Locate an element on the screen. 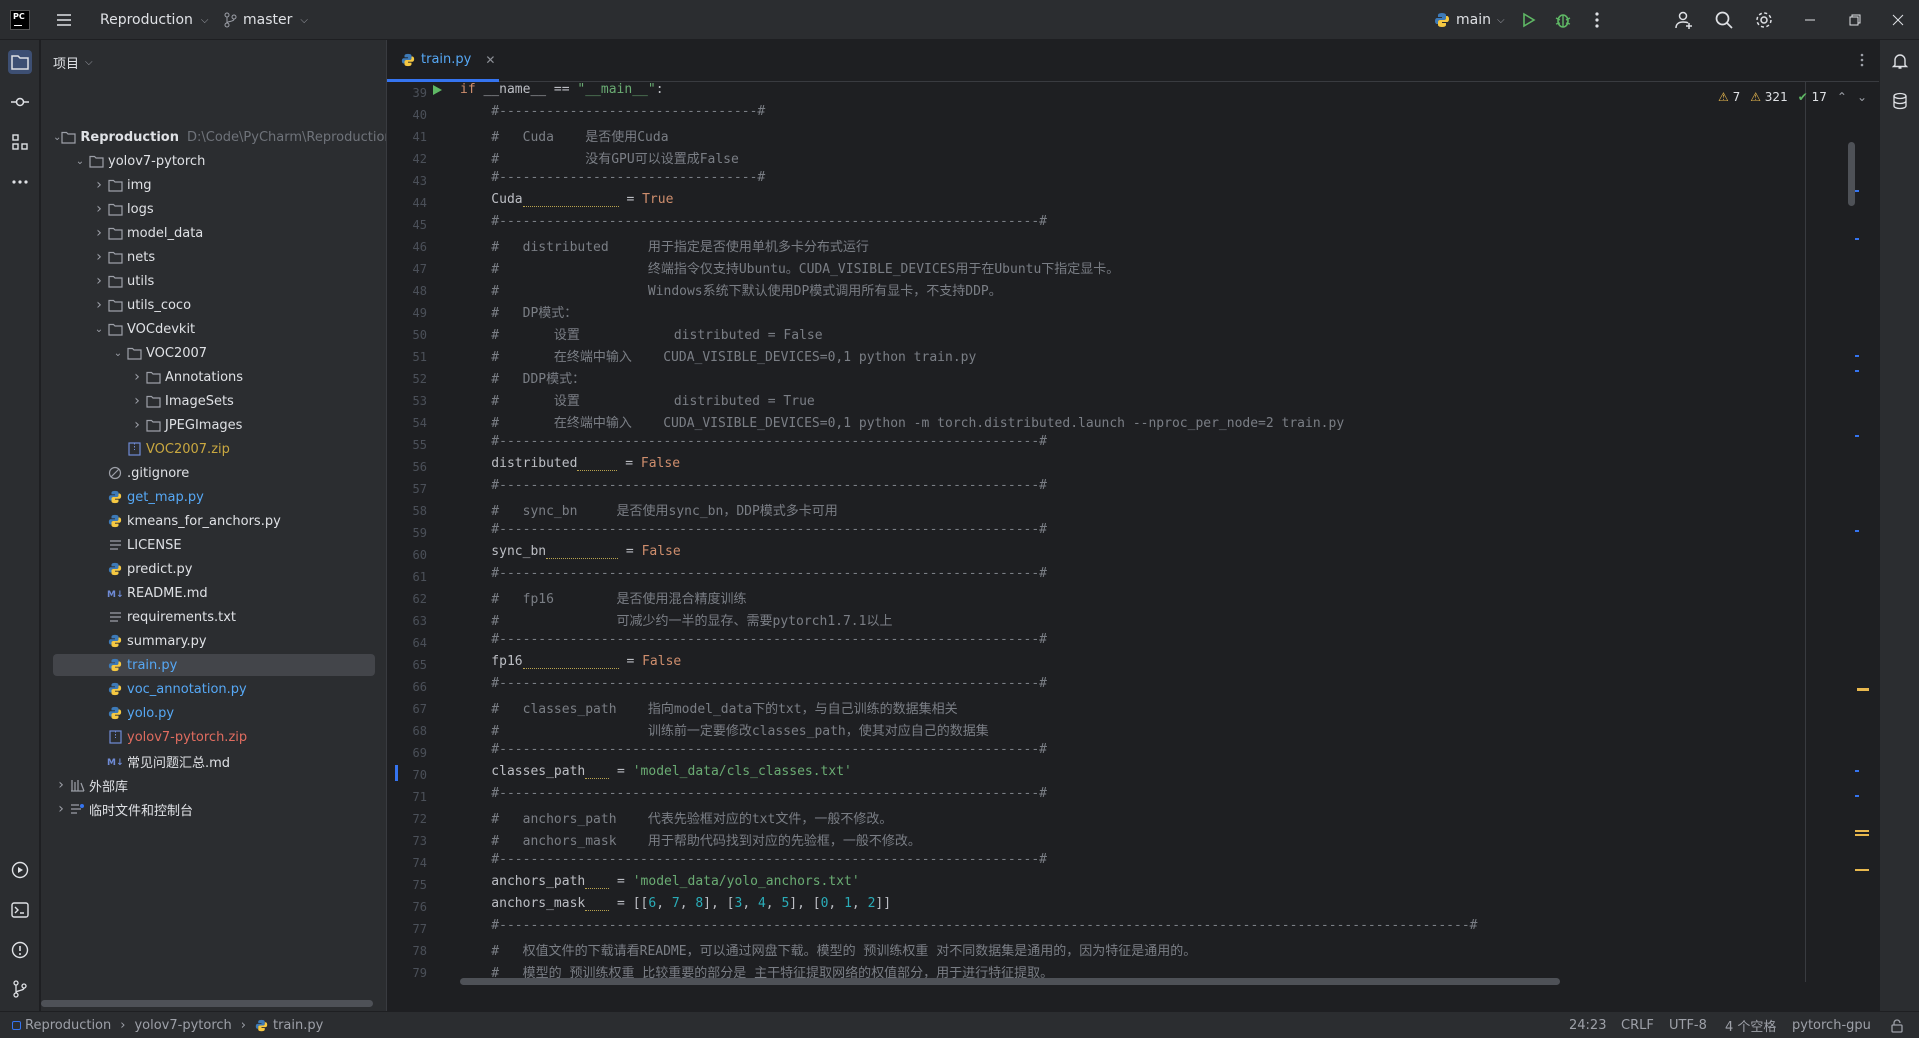 The height and width of the screenshot is (1038, 1919). tree-item-kmeans-py: kmeans_for_anchors.py is located at coordinates (214, 521).